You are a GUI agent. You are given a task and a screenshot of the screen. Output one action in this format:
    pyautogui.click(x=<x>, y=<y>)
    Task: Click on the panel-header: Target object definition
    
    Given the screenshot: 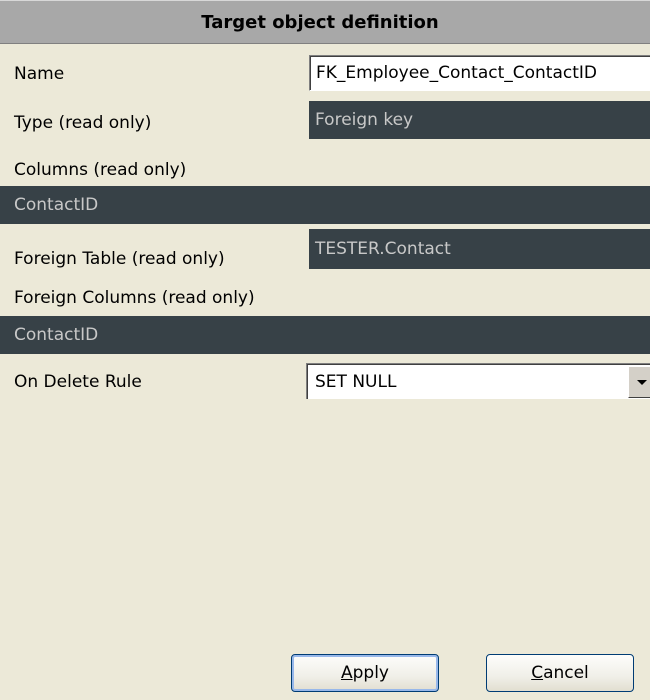 What is the action you would take?
    pyautogui.click(x=325, y=22)
    